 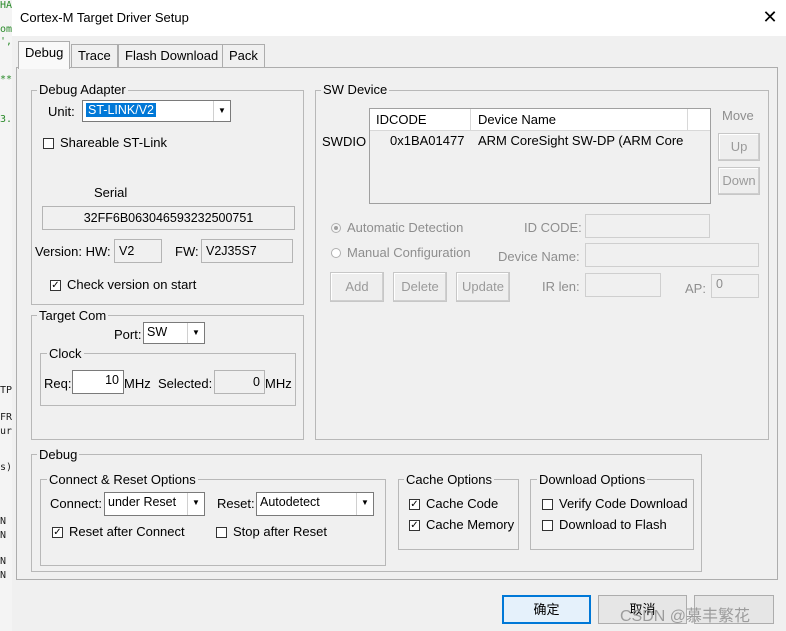 I want to click on up-button: Up, so click(x=739, y=147).